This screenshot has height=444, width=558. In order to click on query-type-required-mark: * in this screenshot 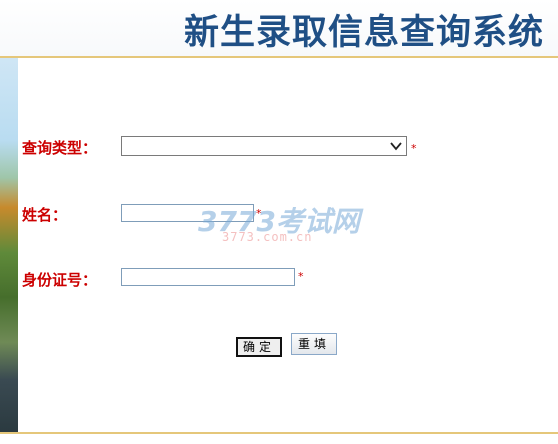, I will do `click(414, 148)`.